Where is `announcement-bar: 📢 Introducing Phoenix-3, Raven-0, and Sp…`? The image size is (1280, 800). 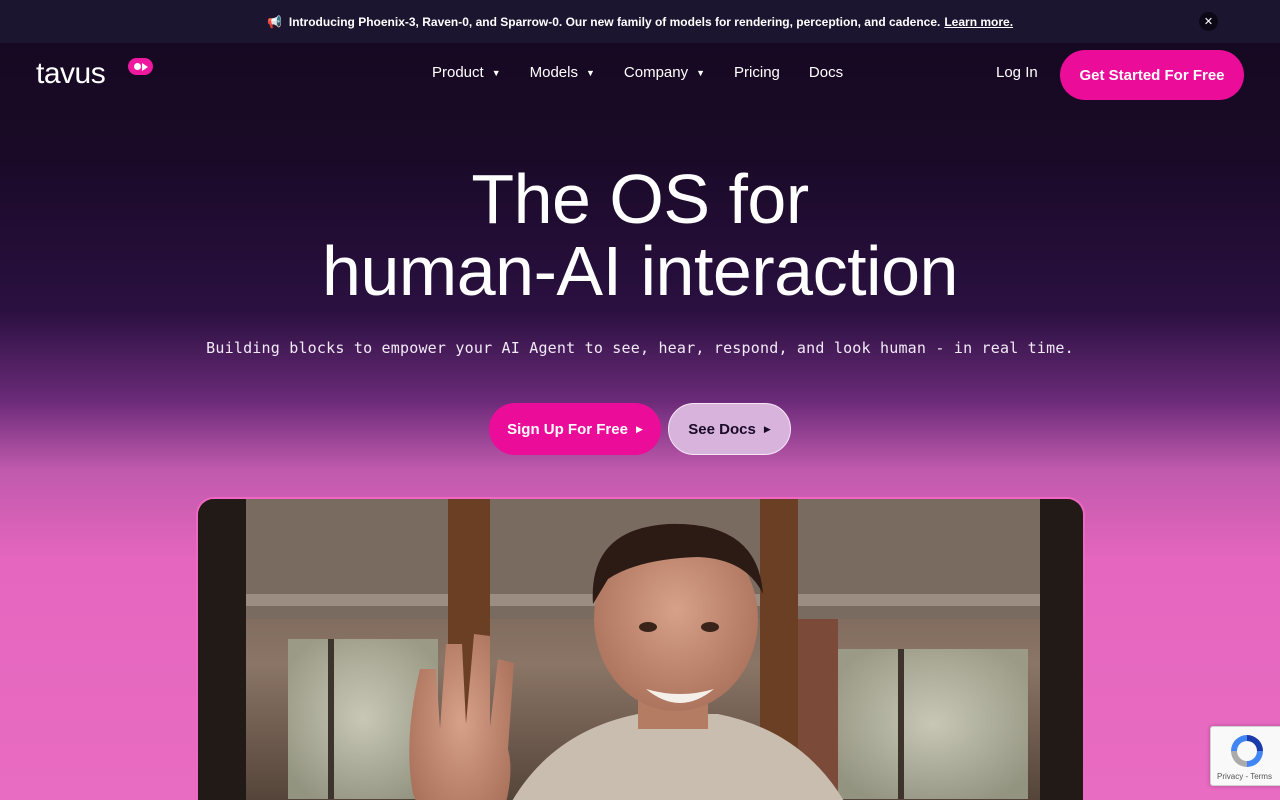
announcement-bar: 📢 Introducing Phoenix-3, Raven-0, and Sp… is located at coordinates (640, 21).